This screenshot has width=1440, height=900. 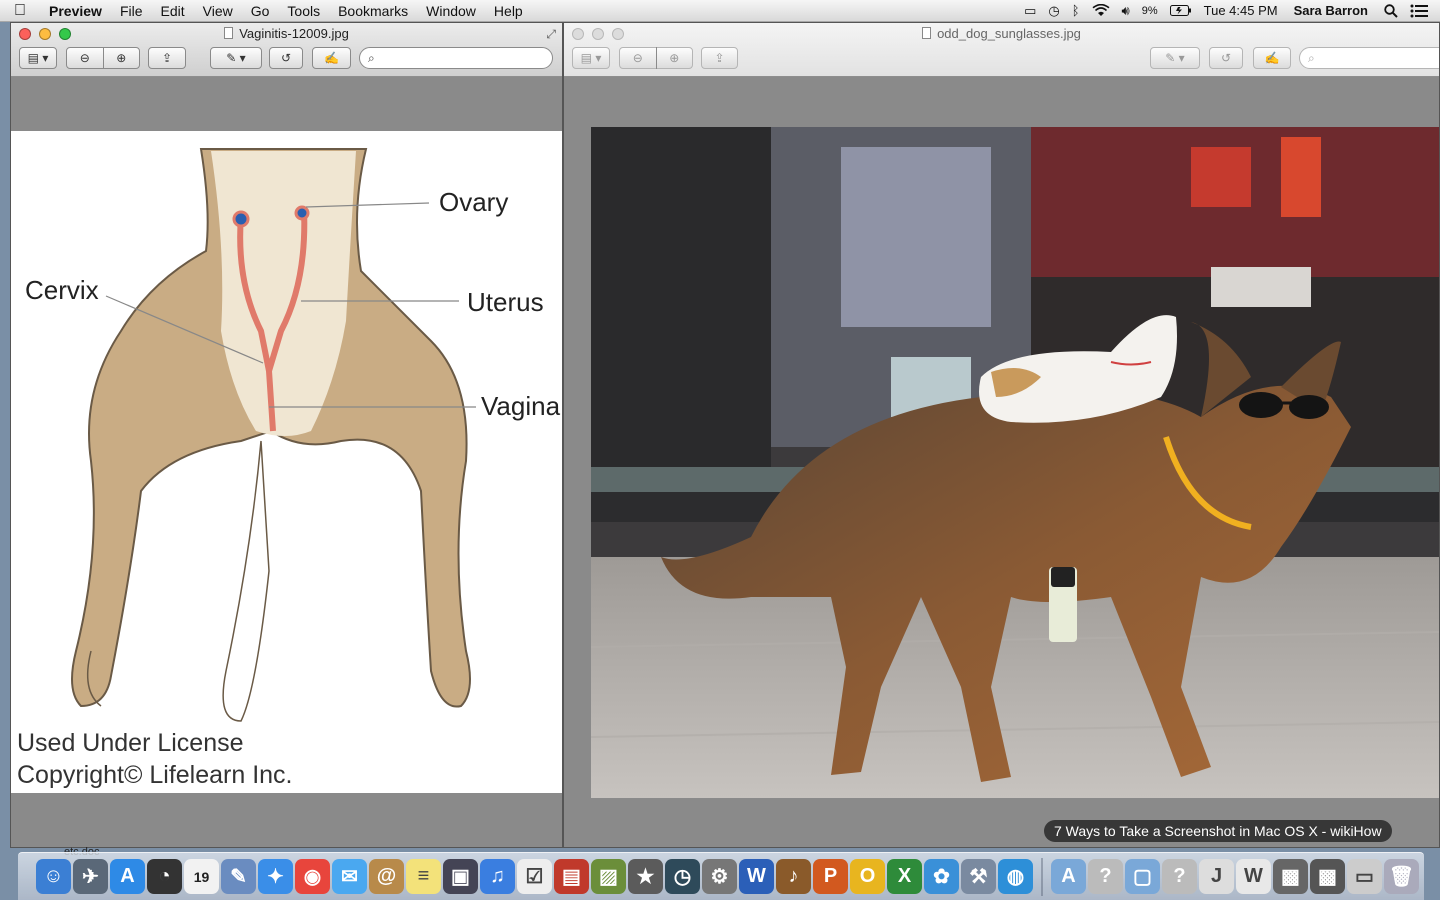 I want to click on contacts-icon: @, so click(x=386, y=876).